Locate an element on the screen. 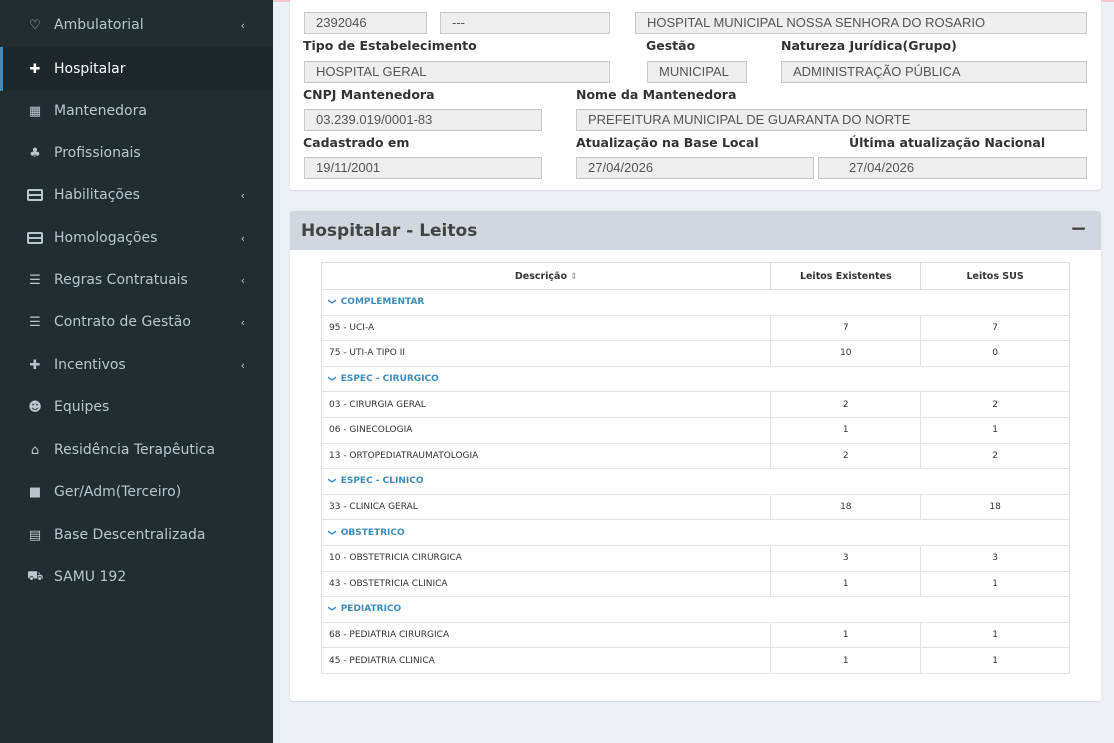 The width and height of the screenshot is (1114, 743). cell-descricao: 45 - PEDIATRIA CLINICA is located at coordinates (546, 660).